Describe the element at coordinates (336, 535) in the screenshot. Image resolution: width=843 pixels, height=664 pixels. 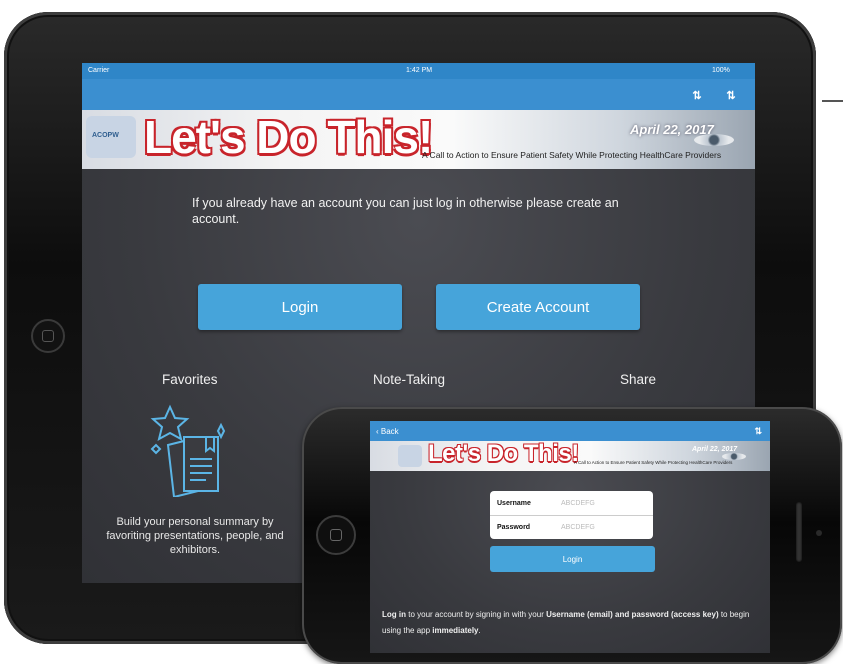
I see `phone-home-button` at that location.